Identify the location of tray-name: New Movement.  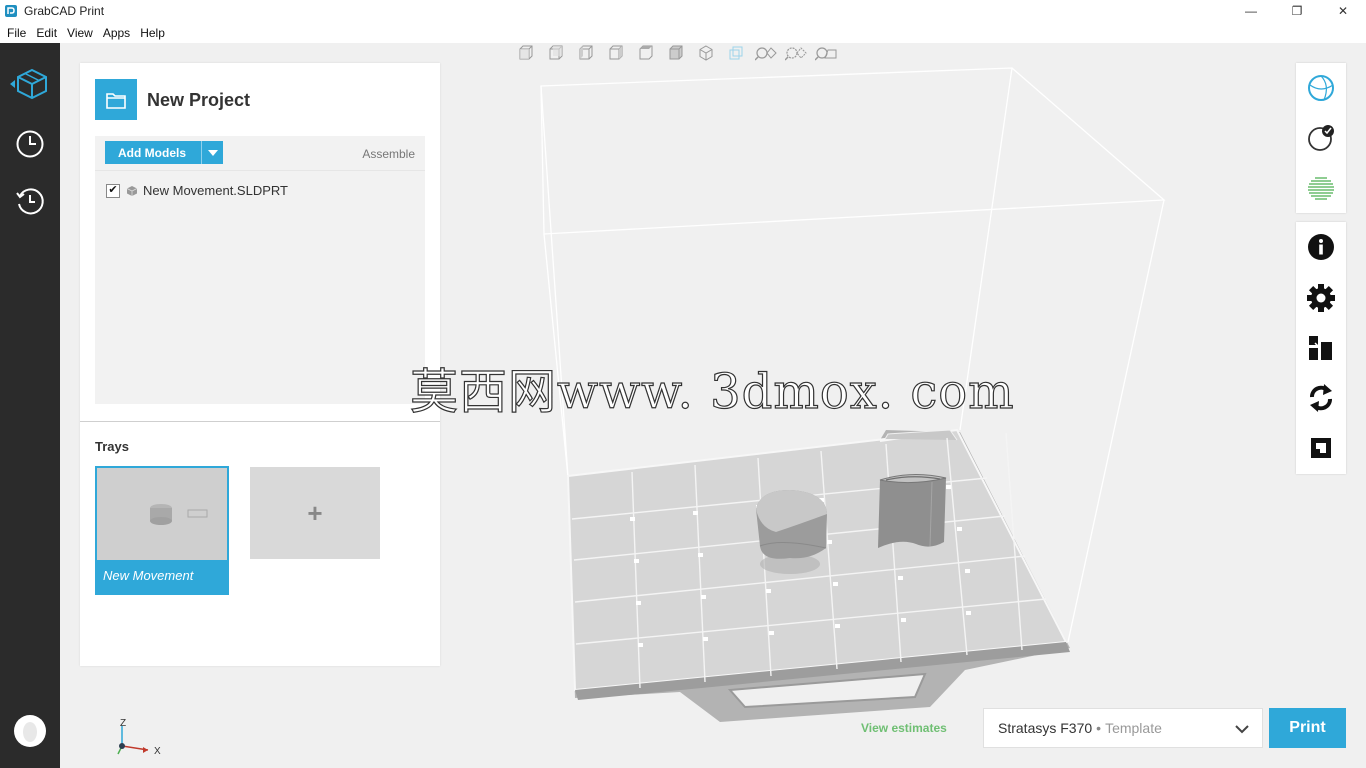
(148, 575).